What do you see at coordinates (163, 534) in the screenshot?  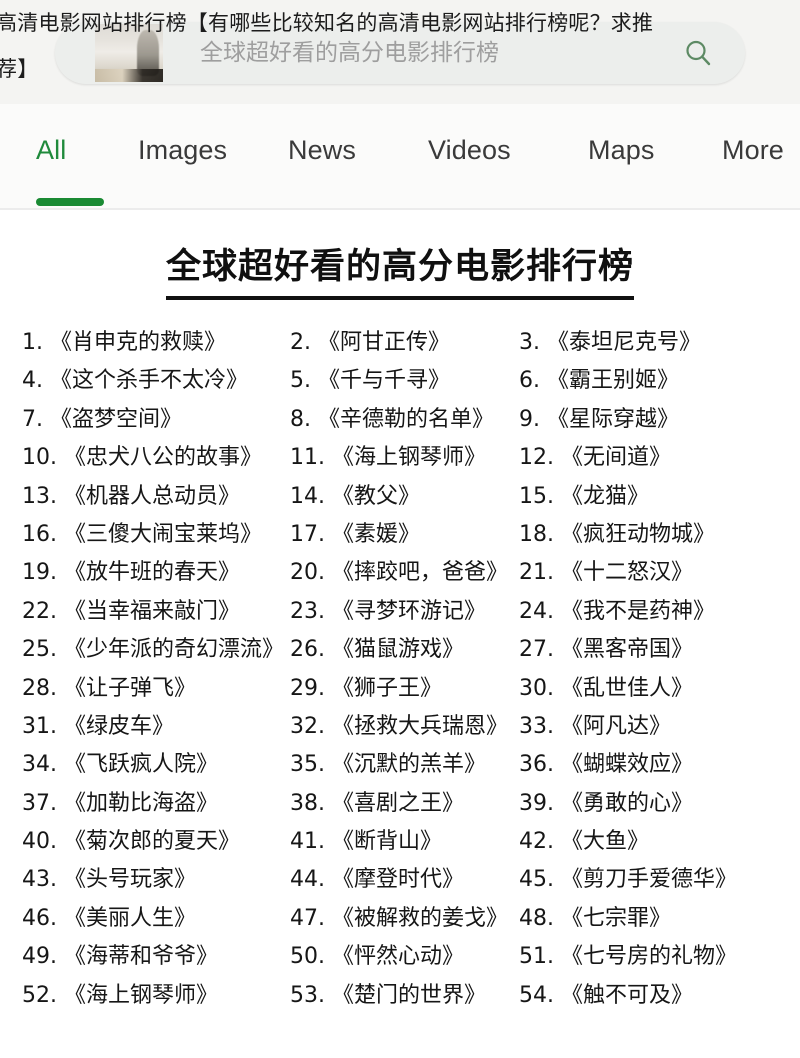 I see `movie-title: 《三傻大闹宝莱坞》` at bounding box center [163, 534].